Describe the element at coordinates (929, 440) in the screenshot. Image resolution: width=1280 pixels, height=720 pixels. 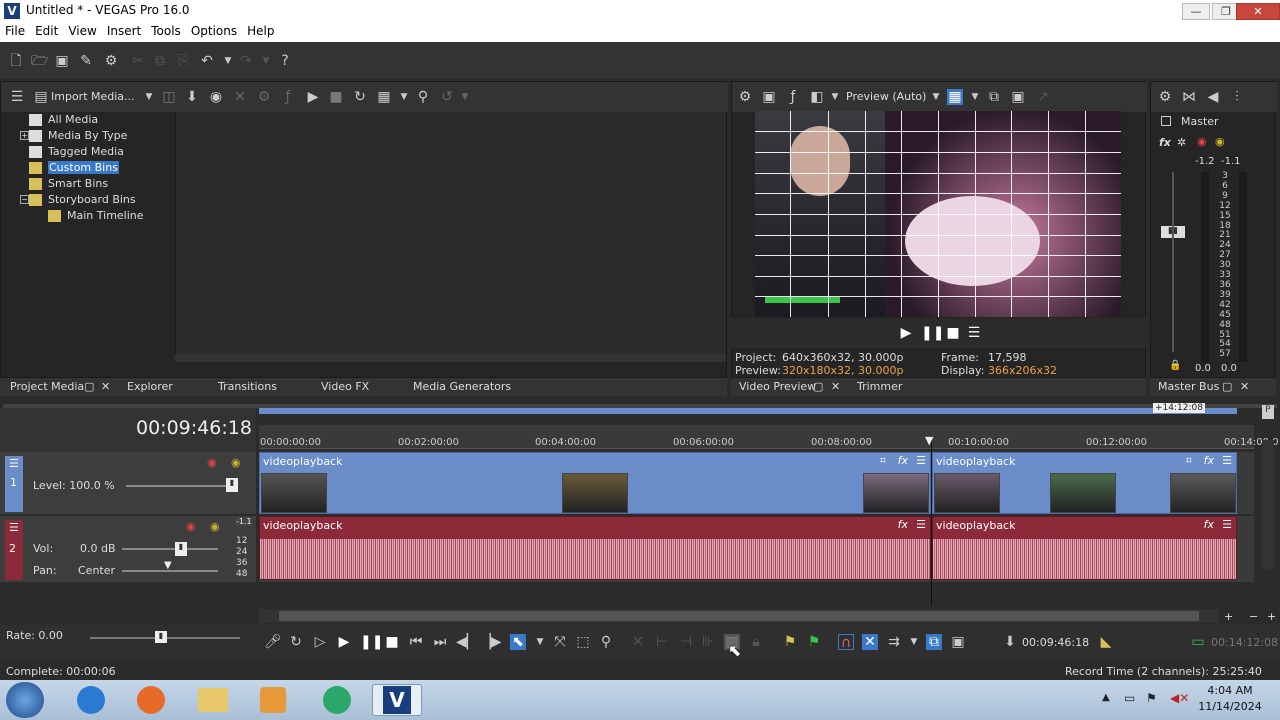
I see `playhead-marker-icon: ▼` at that location.